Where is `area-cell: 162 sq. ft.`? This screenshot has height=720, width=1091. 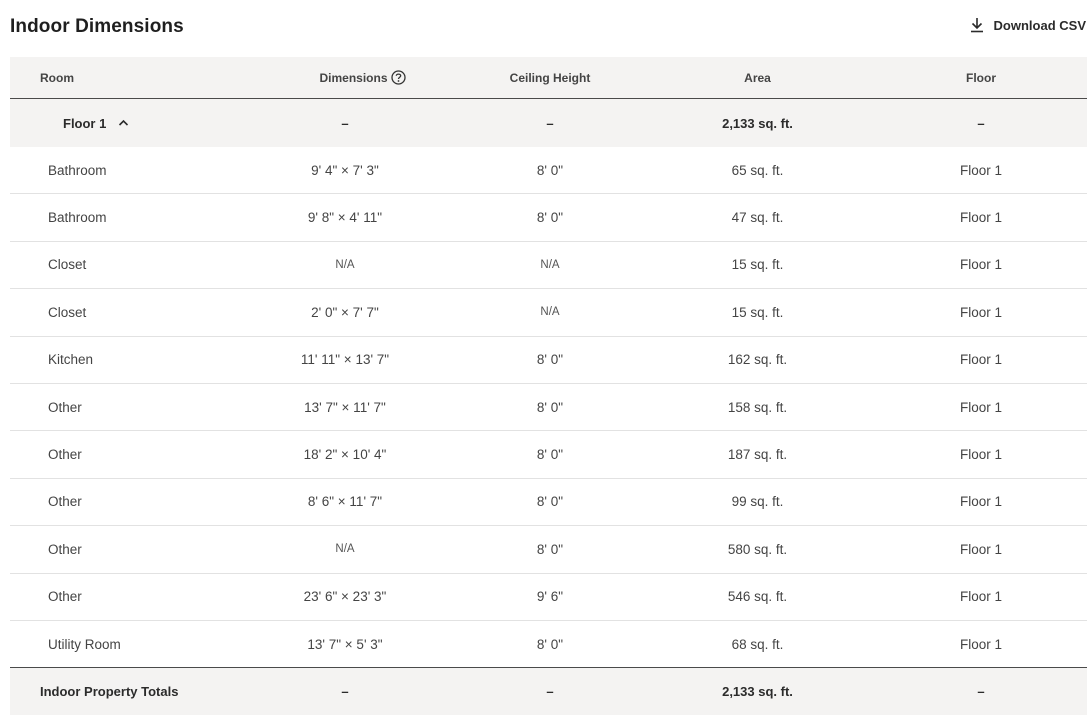
area-cell: 162 sq. ft. is located at coordinates (757, 360).